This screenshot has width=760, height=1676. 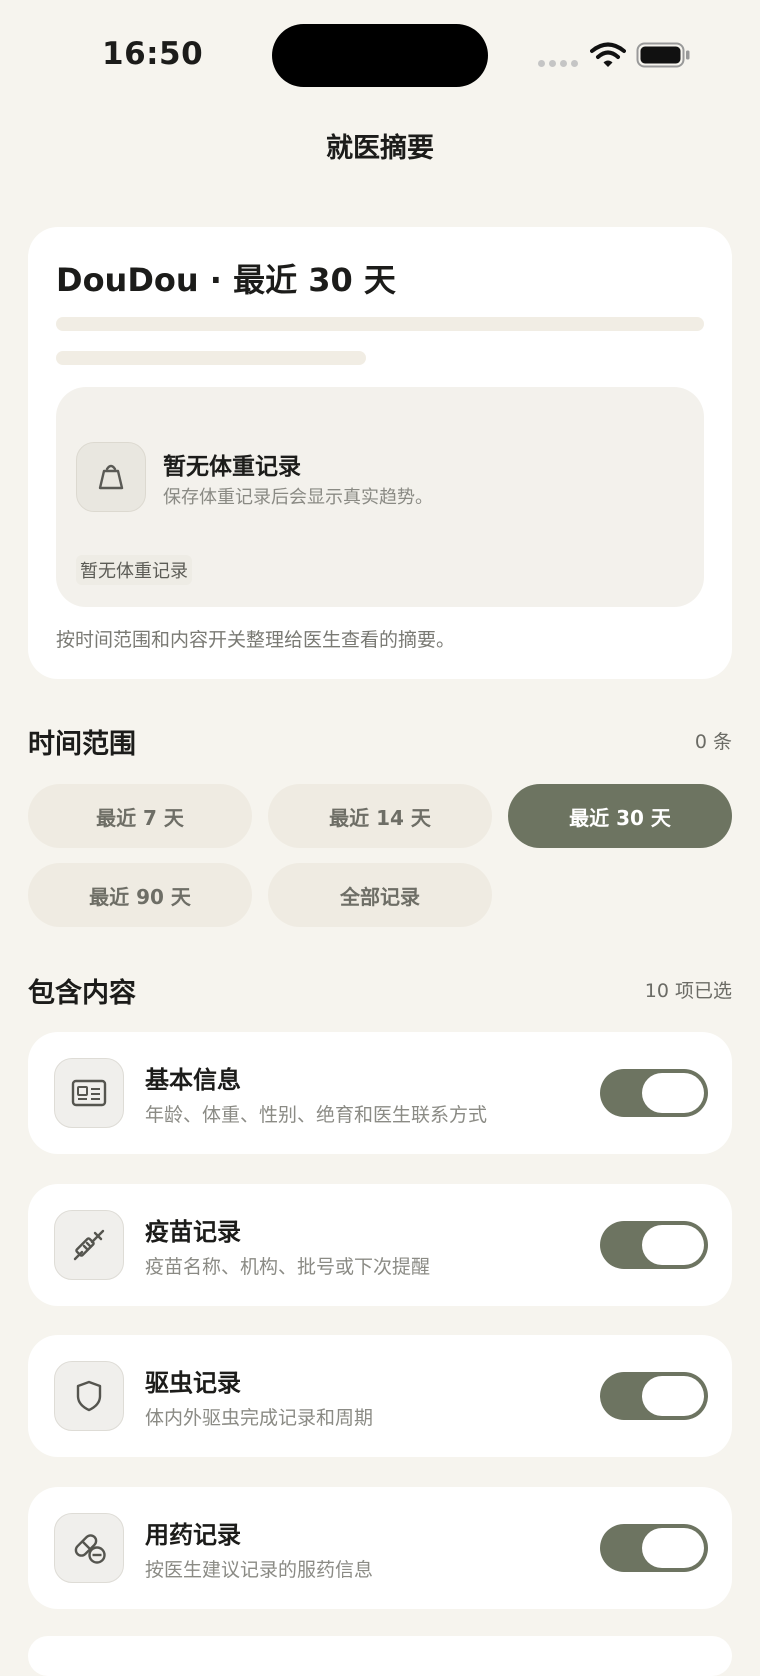 What do you see at coordinates (134, 570) in the screenshot?
I see `weight-empty-tag: 暂无体重记录` at bounding box center [134, 570].